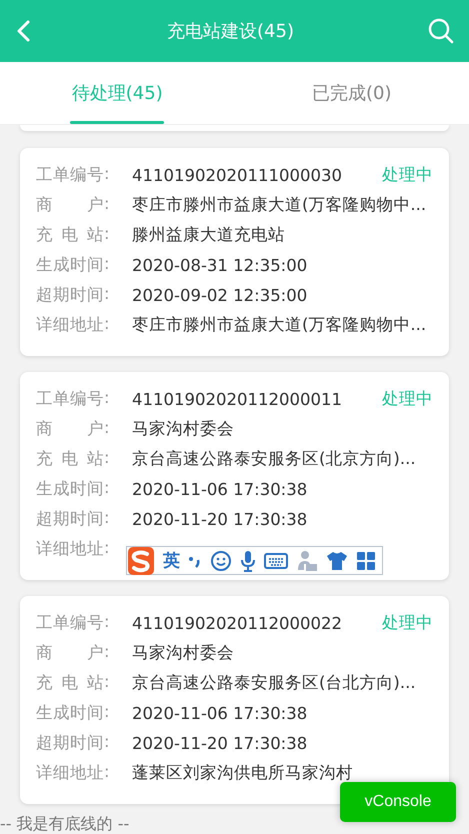 The height and width of the screenshot is (834, 469). What do you see at coordinates (221, 561) in the screenshot?
I see `smiley-icon` at bounding box center [221, 561].